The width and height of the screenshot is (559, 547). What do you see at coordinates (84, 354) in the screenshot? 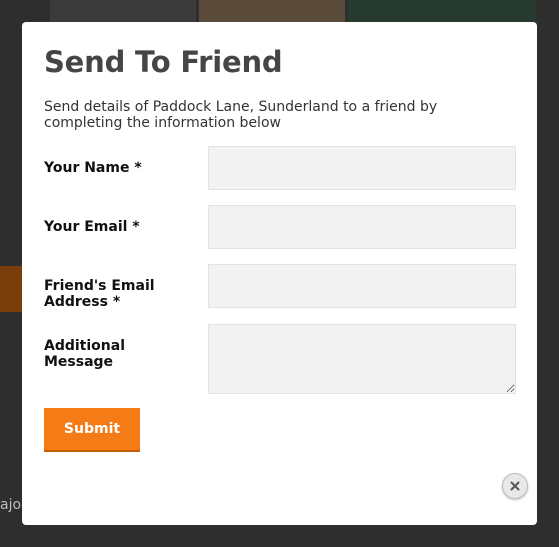
I see `additional-message-label: Additional Message` at bounding box center [84, 354].